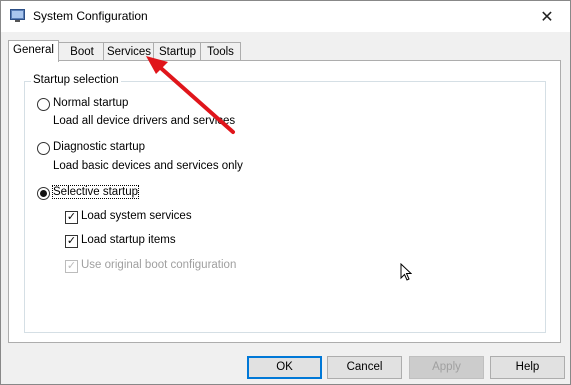  I want to click on diagnostic-startup-radio, so click(43, 148).